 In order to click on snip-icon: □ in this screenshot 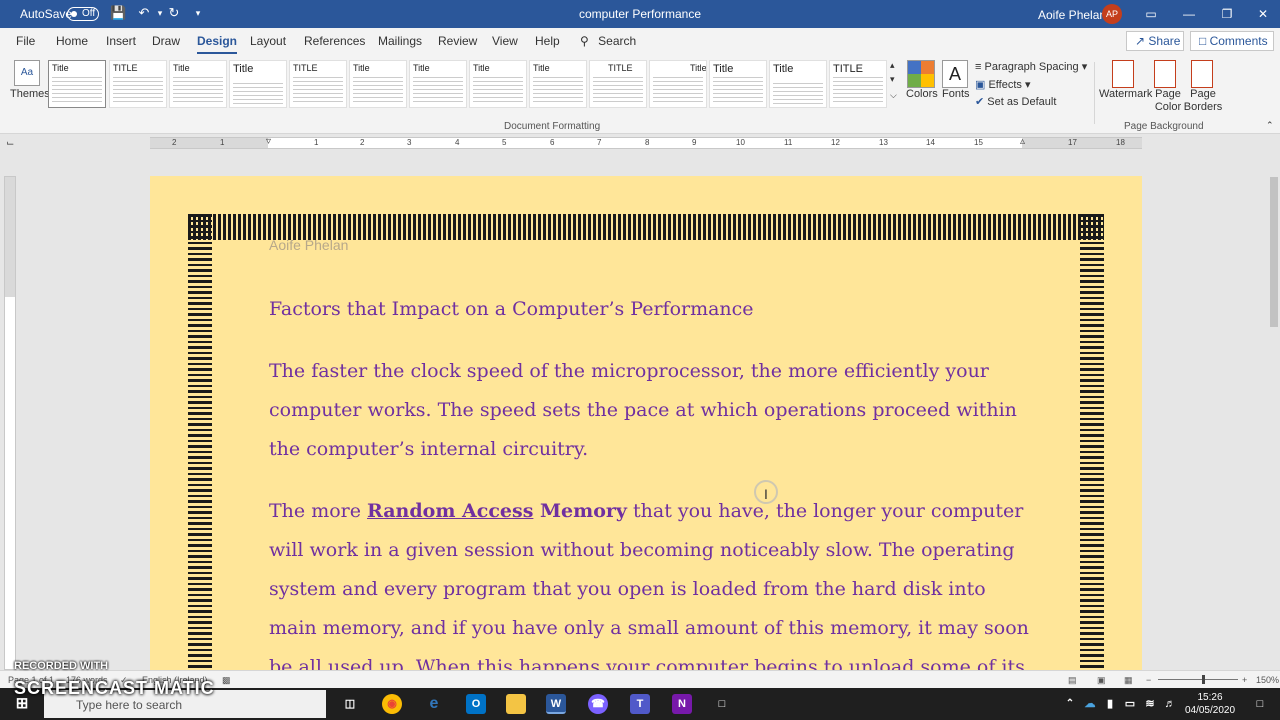, I will do `click(722, 704)`.